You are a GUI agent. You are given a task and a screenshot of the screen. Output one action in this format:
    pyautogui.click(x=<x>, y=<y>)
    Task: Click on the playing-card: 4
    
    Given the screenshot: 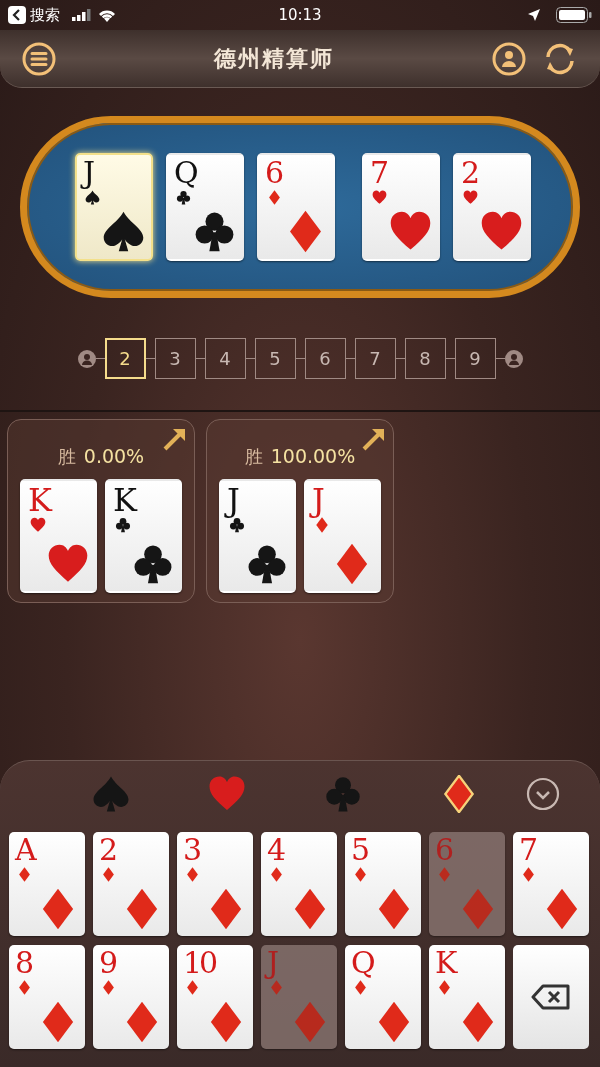 What is the action you would take?
    pyautogui.click(x=299, y=884)
    